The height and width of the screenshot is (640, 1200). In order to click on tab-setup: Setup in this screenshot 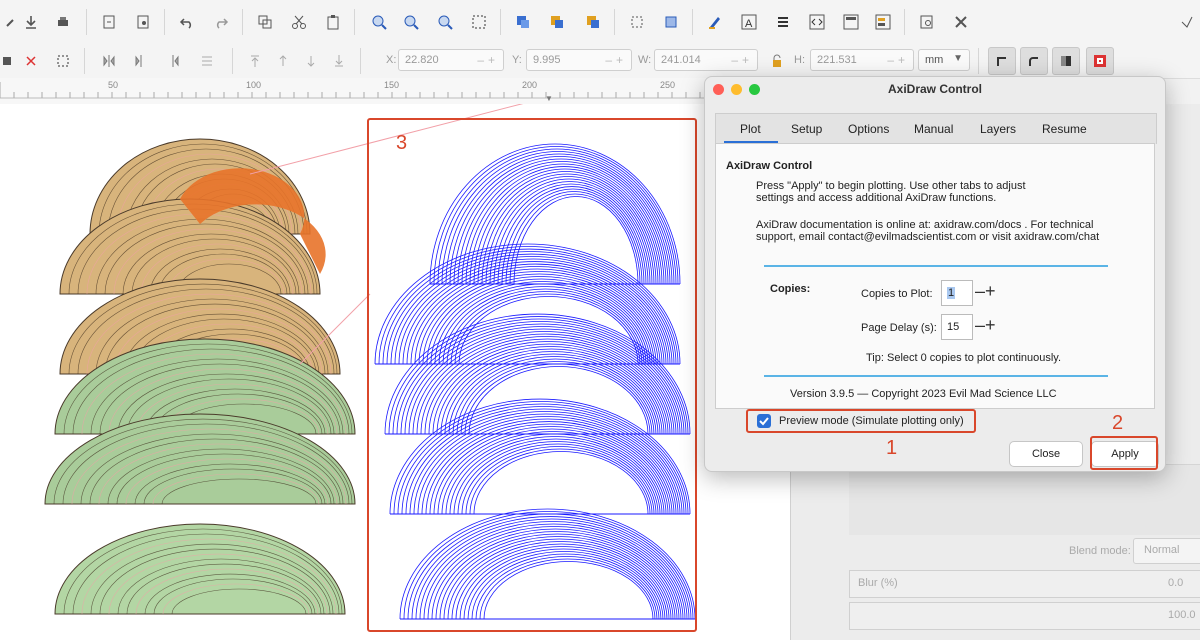, I will do `click(806, 129)`.